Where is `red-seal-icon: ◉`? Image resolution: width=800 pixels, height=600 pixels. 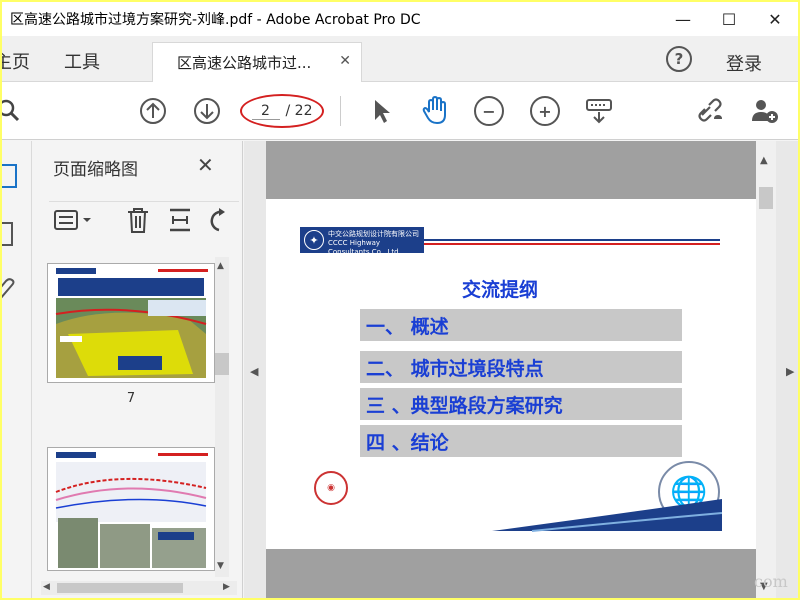 red-seal-icon: ◉ is located at coordinates (331, 488).